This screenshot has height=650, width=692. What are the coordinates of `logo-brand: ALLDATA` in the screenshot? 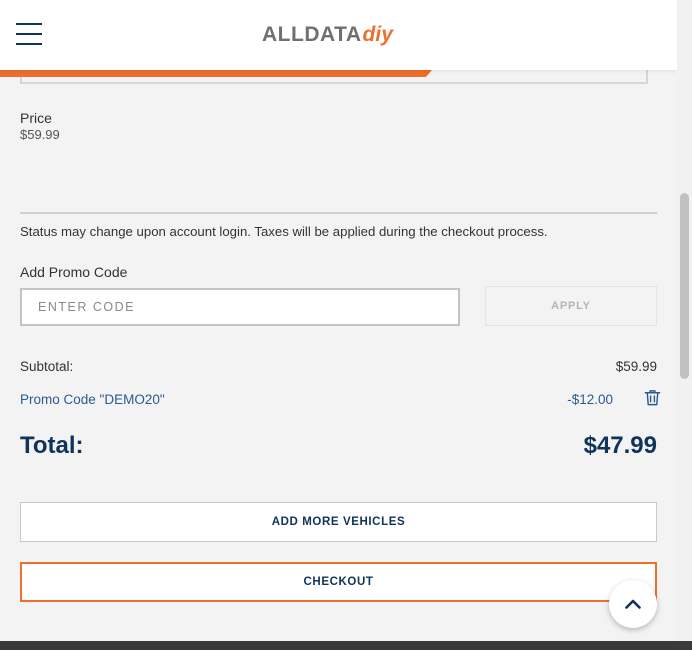 It's located at (312, 34).